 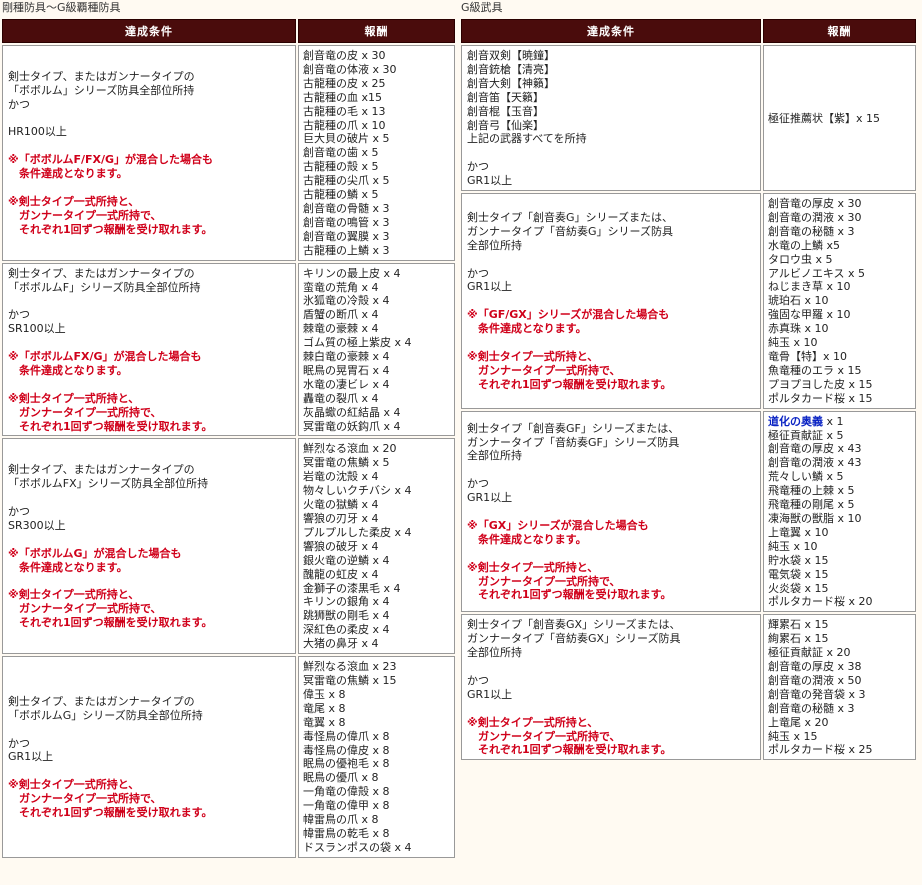 I want to click on reward-item: 深紅色の柔皮 x 4, so click(x=346, y=630).